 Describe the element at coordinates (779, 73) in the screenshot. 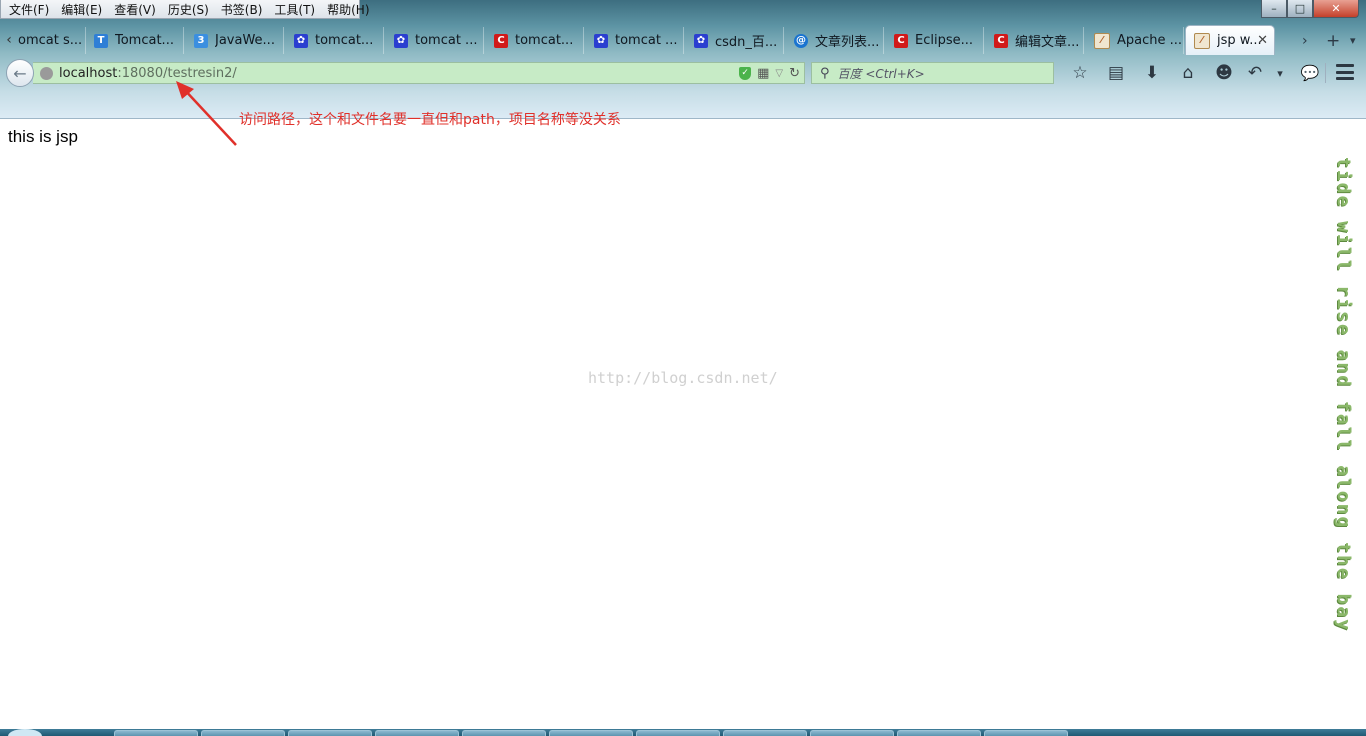

I see `dropdown-arrow-icon: ▽` at that location.